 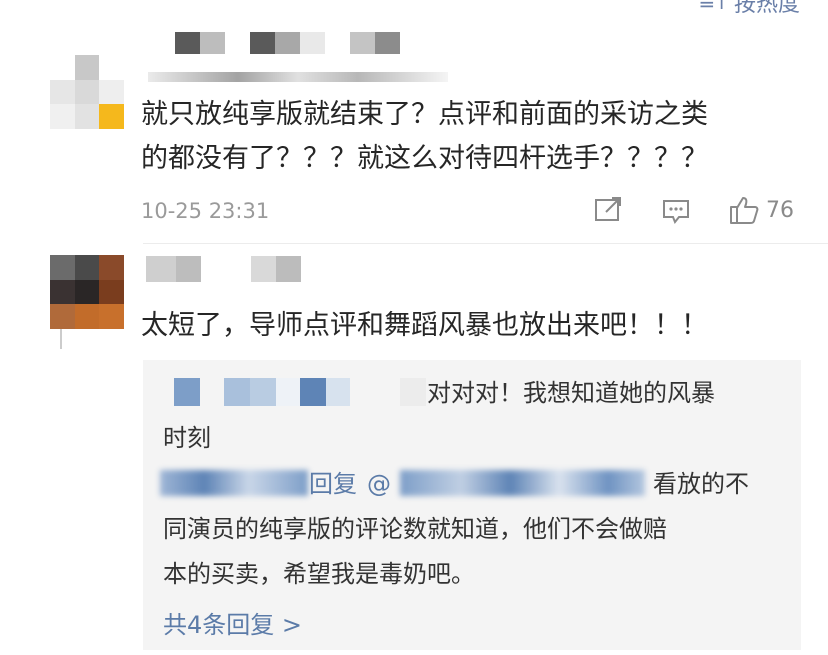 What do you see at coordinates (424, 325) in the screenshot?
I see `comment-text: 太短了，导师点评和舞蹈风暴也放出来吧！！！` at bounding box center [424, 325].